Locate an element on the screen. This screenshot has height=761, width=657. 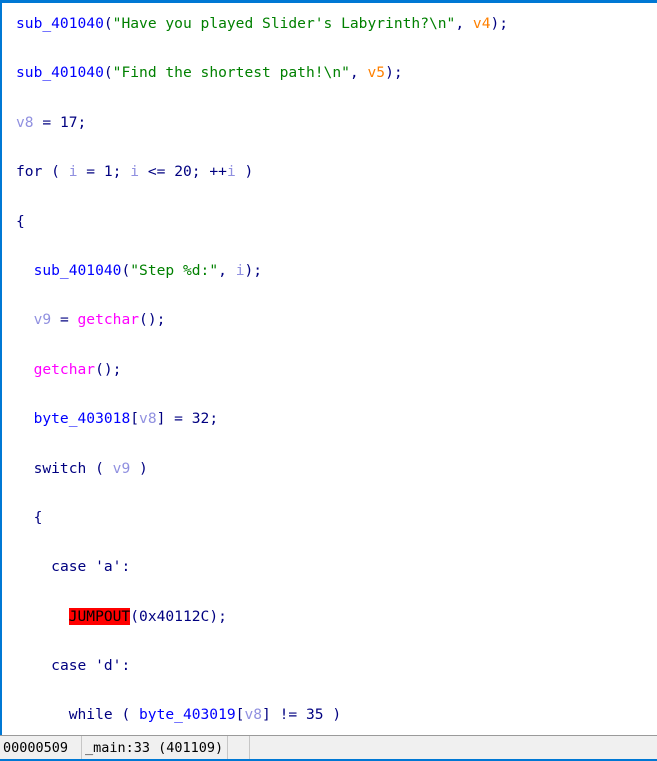
code-line: sub_401040("Step %d:", i); is located at coordinates (329, 271).